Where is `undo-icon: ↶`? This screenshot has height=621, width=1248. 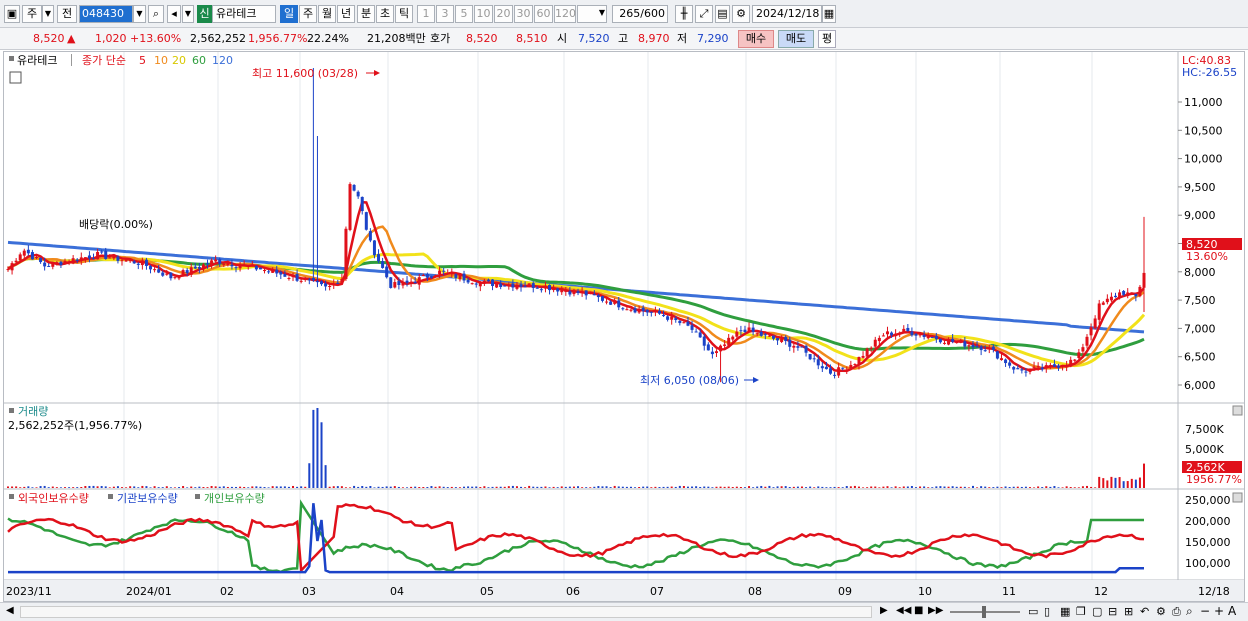 undo-icon: ↶ is located at coordinates (1144, 611).